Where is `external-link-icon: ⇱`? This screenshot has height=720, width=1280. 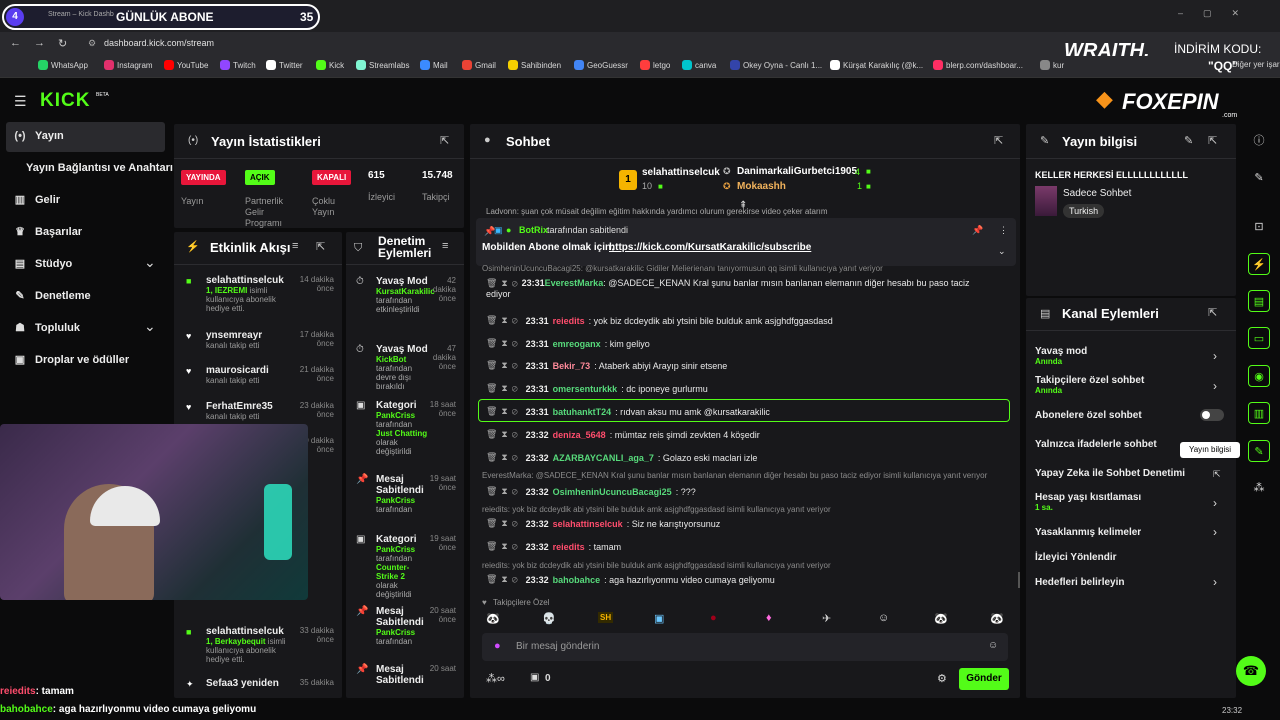
external-link-icon: ⇱ is located at coordinates (1217, 474).